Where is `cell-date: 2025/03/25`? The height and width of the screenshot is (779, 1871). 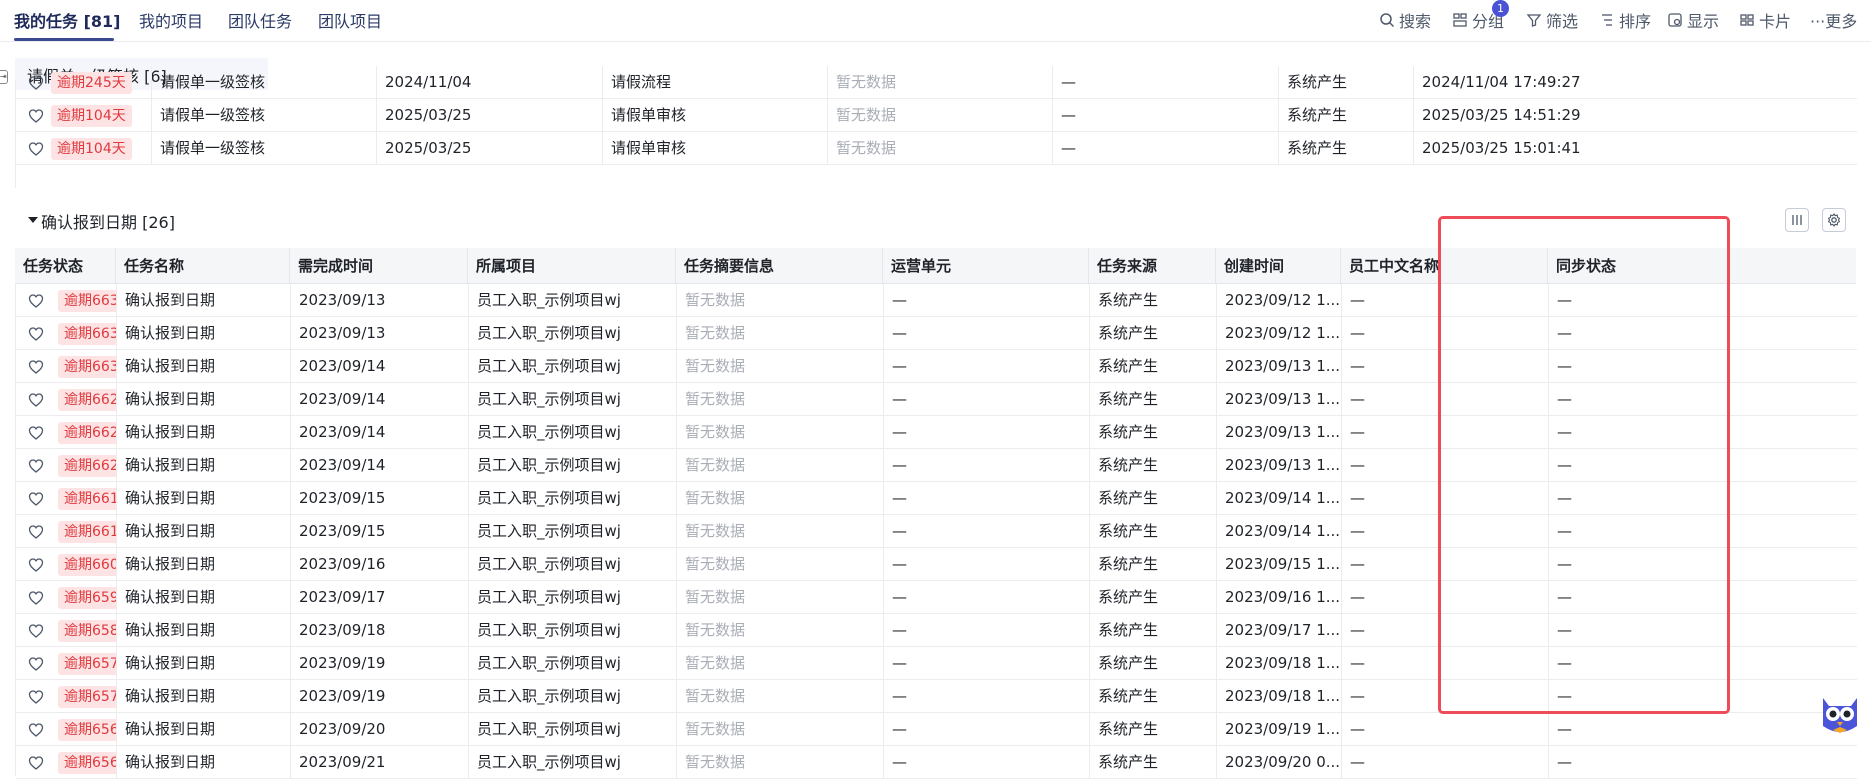 cell-date: 2025/03/25 is located at coordinates (489, 115).